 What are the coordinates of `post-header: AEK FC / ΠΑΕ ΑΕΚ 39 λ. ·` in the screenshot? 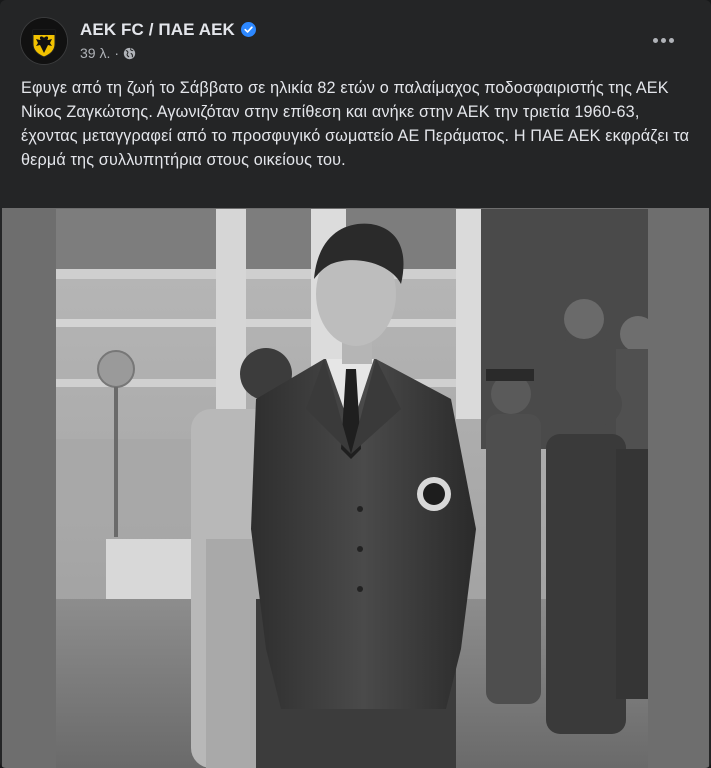 It's located at (355, 35).